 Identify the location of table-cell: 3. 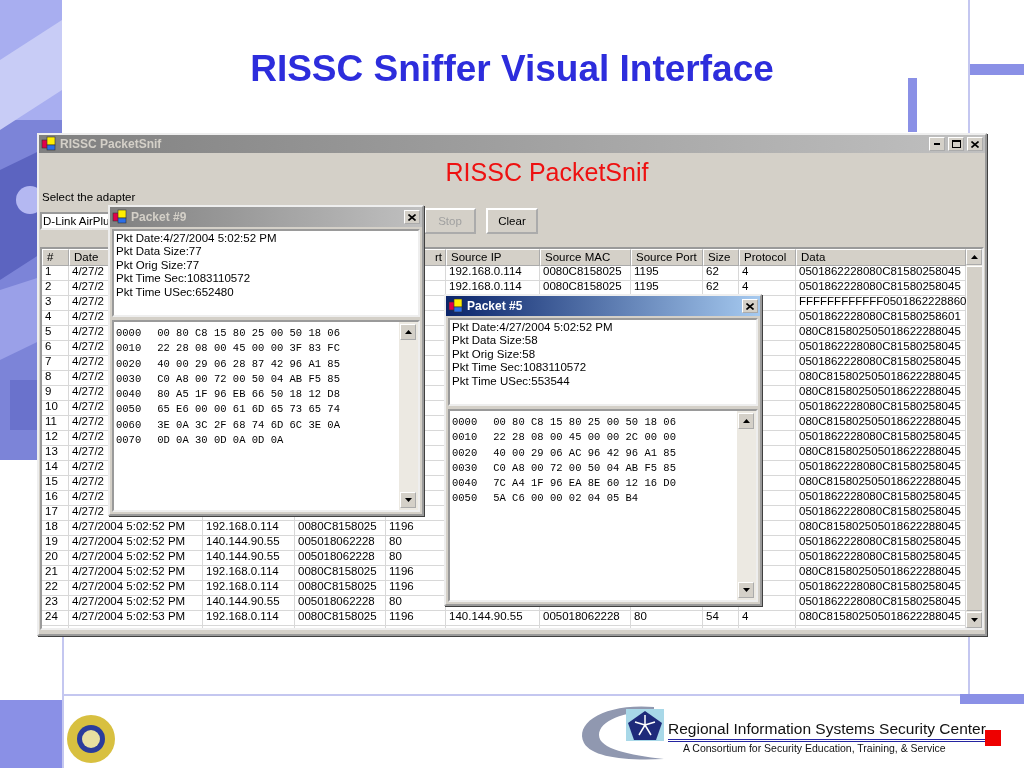
(48, 301).